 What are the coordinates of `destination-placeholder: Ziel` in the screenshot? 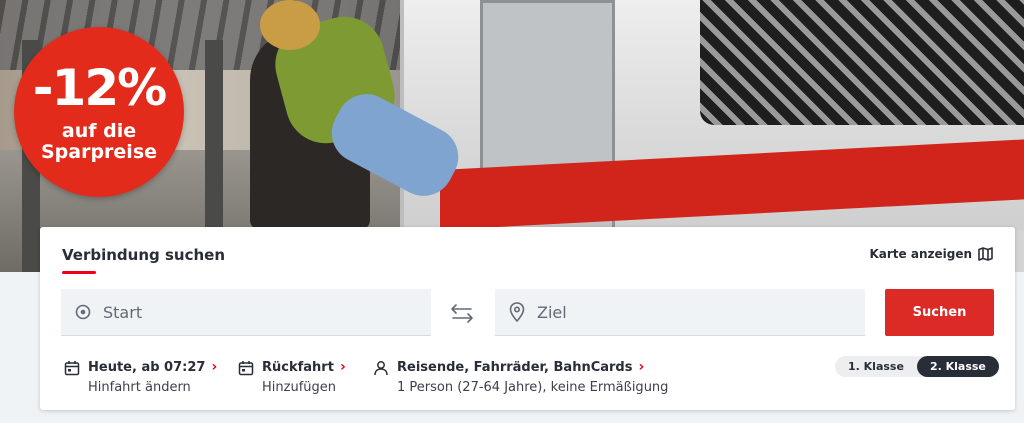 It's located at (552, 312).